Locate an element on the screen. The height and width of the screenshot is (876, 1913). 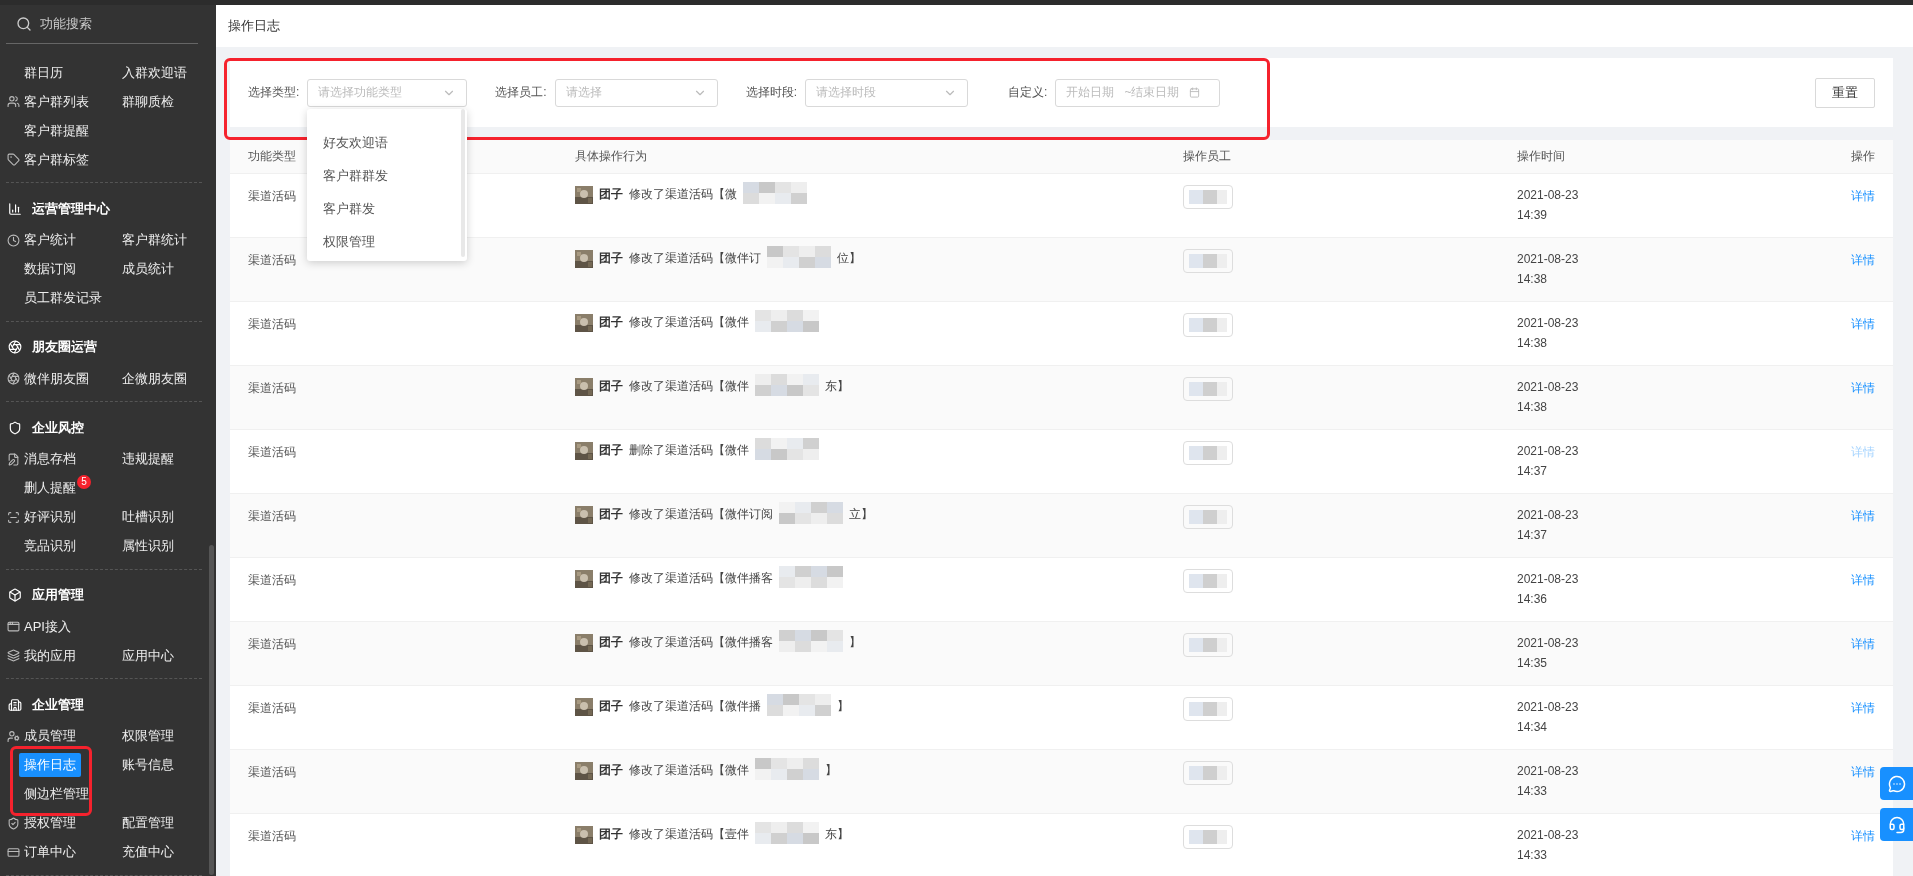
menu-item: 吐槽识别 is located at coordinates (145, 517).